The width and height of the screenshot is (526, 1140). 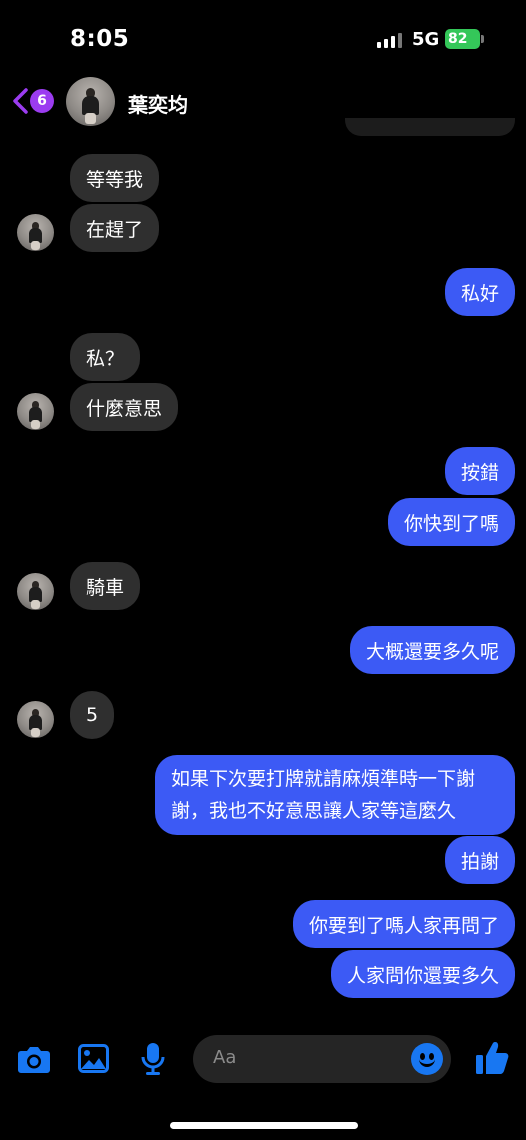 What do you see at coordinates (158, 103) in the screenshot?
I see `contact-name: 葉奕均` at bounding box center [158, 103].